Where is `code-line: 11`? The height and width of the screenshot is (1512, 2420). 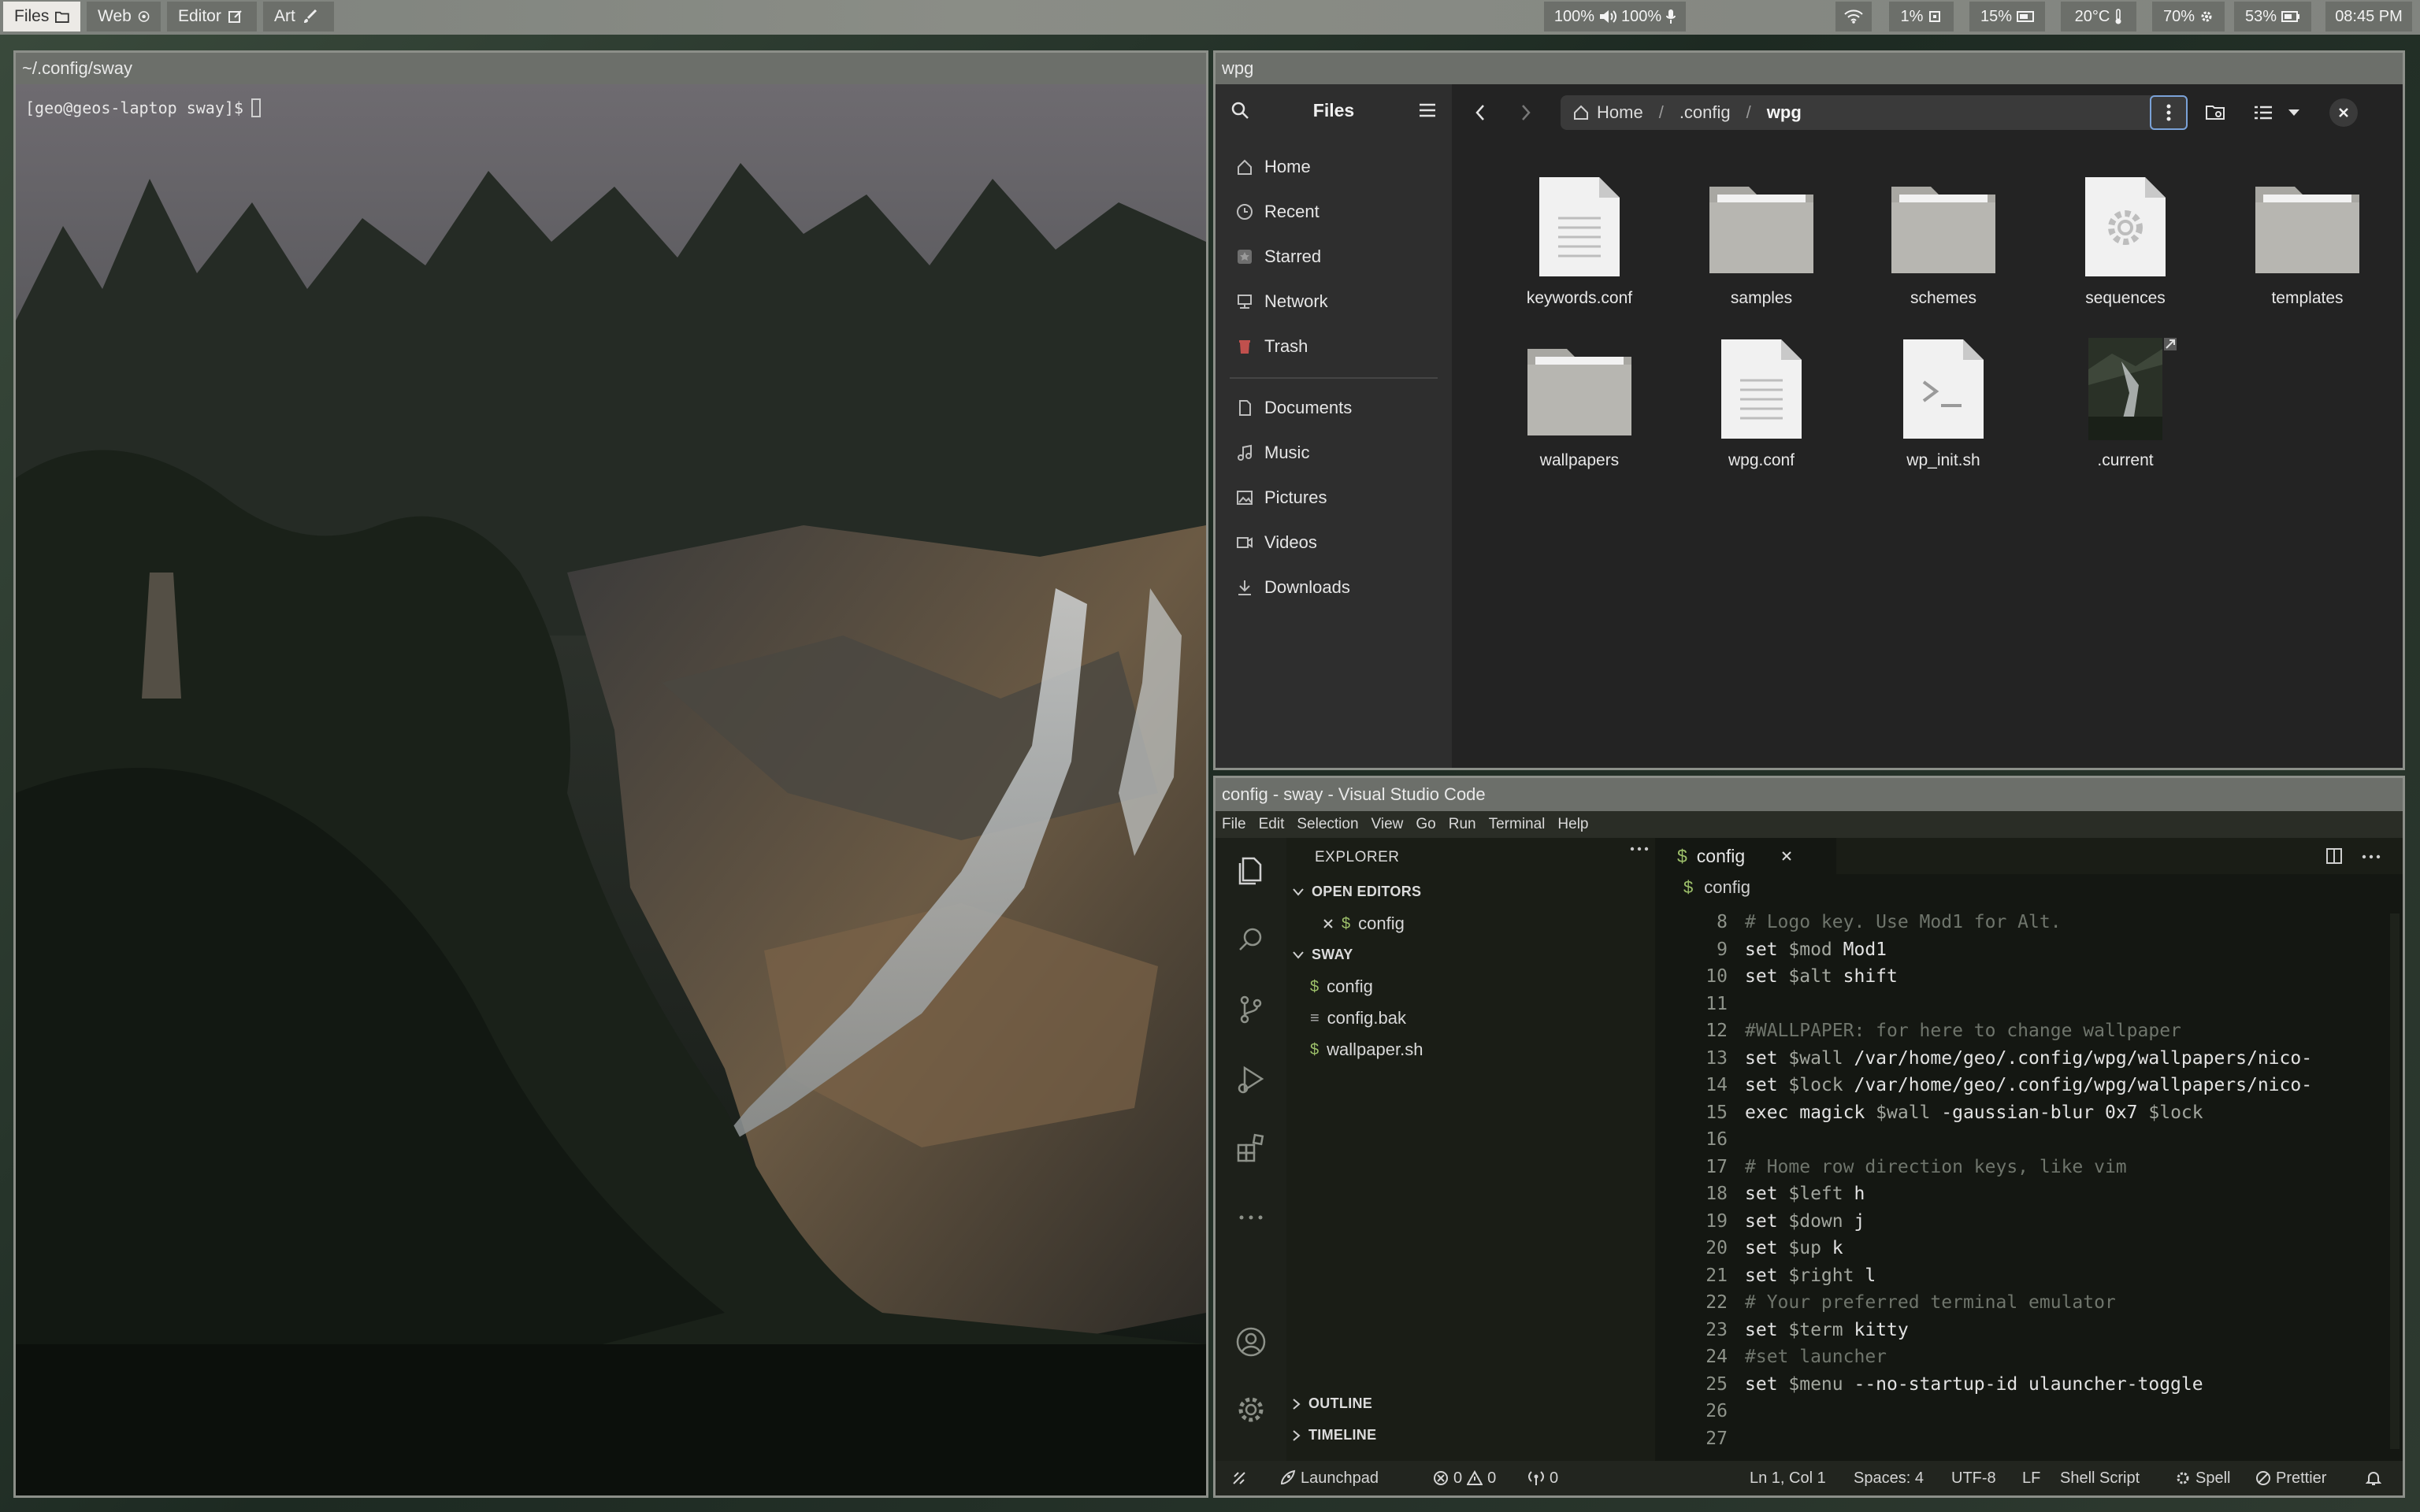 code-line: 11 is located at coordinates (2021, 1004).